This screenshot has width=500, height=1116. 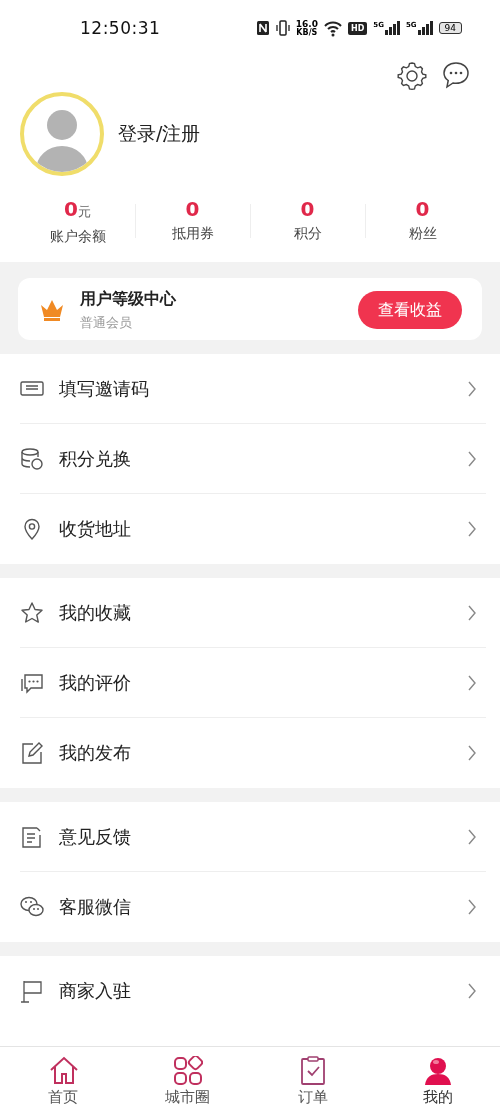 What do you see at coordinates (32, 836) in the screenshot?
I see `feedback-icon` at bounding box center [32, 836].